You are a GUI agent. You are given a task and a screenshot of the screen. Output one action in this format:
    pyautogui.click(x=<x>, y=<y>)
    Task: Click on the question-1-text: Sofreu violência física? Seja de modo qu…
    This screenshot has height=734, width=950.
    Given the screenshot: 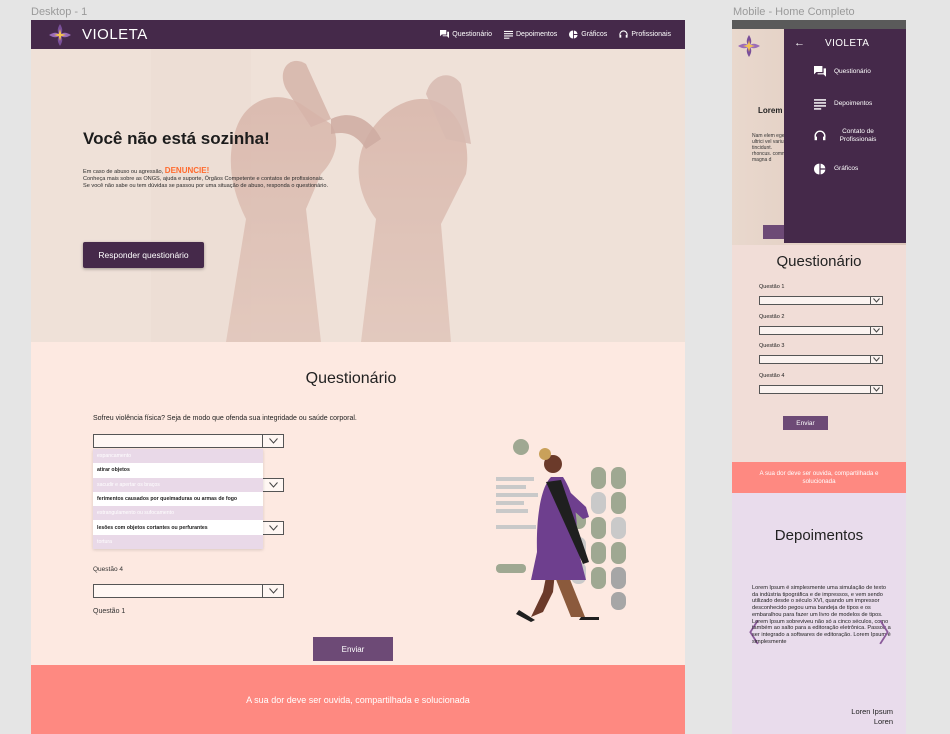 What is the action you would take?
    pyautogui.click(x=225, y=418)
    